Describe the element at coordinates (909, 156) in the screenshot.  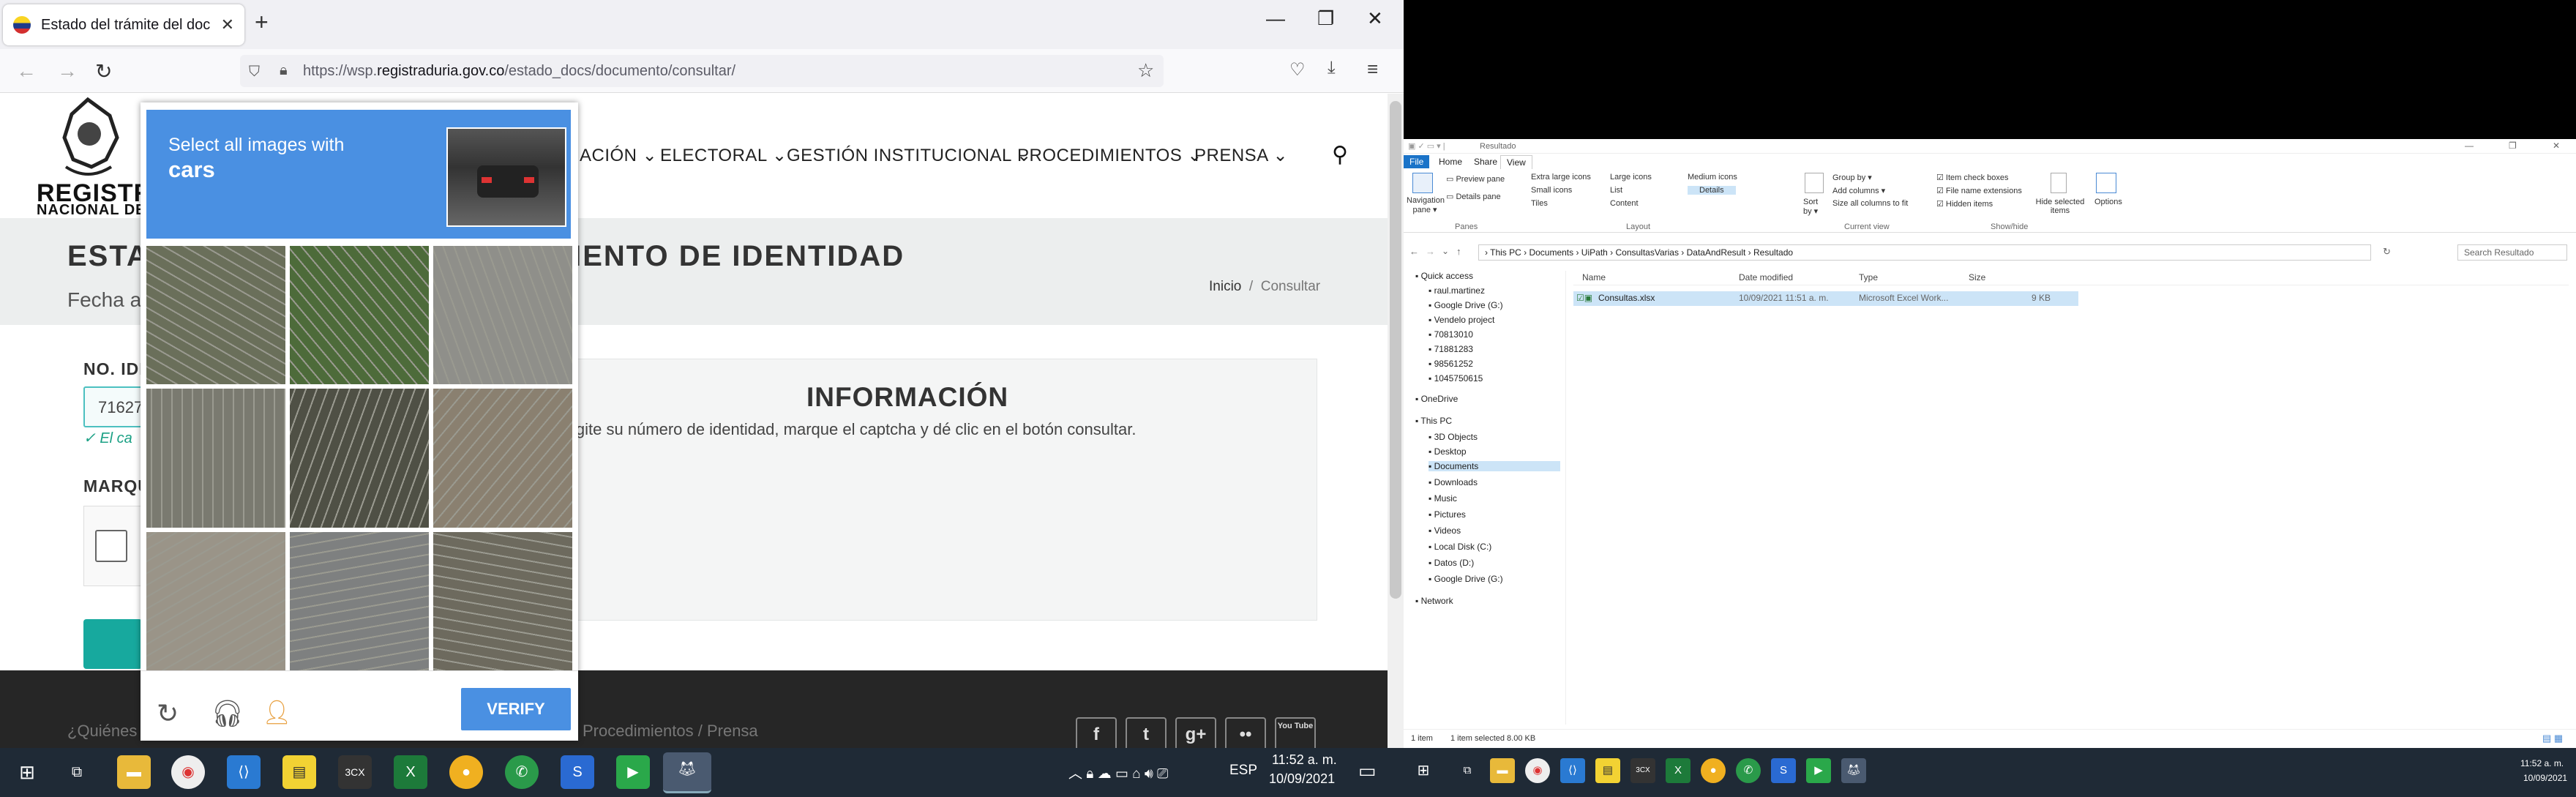
I see `menu-item-gestion: GESTIÓN INSTITUCIONAL ⌄` at that location.